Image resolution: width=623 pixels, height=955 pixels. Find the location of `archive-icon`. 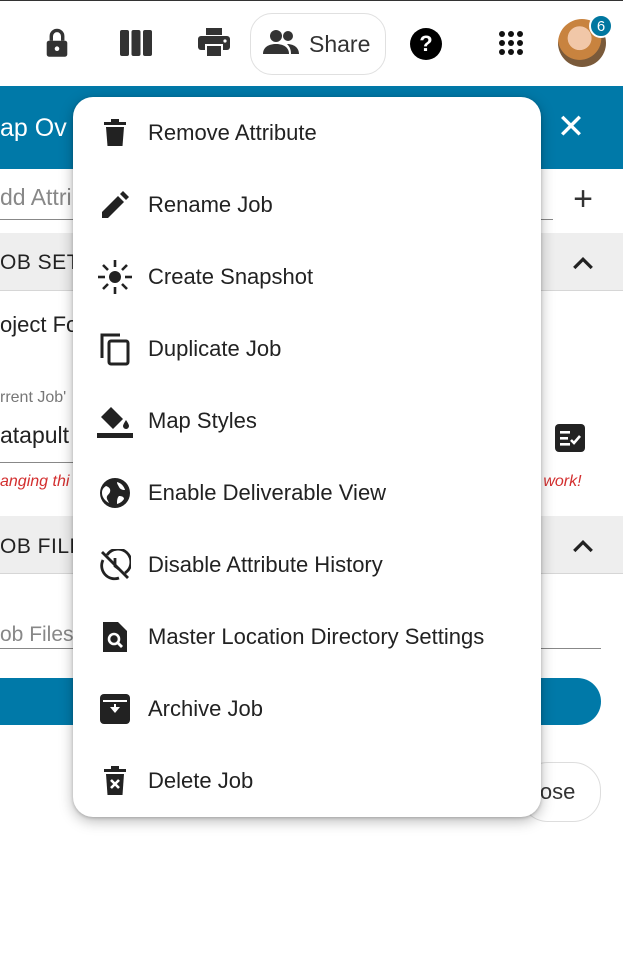

archive-icon is located at coordinates (115, 709).